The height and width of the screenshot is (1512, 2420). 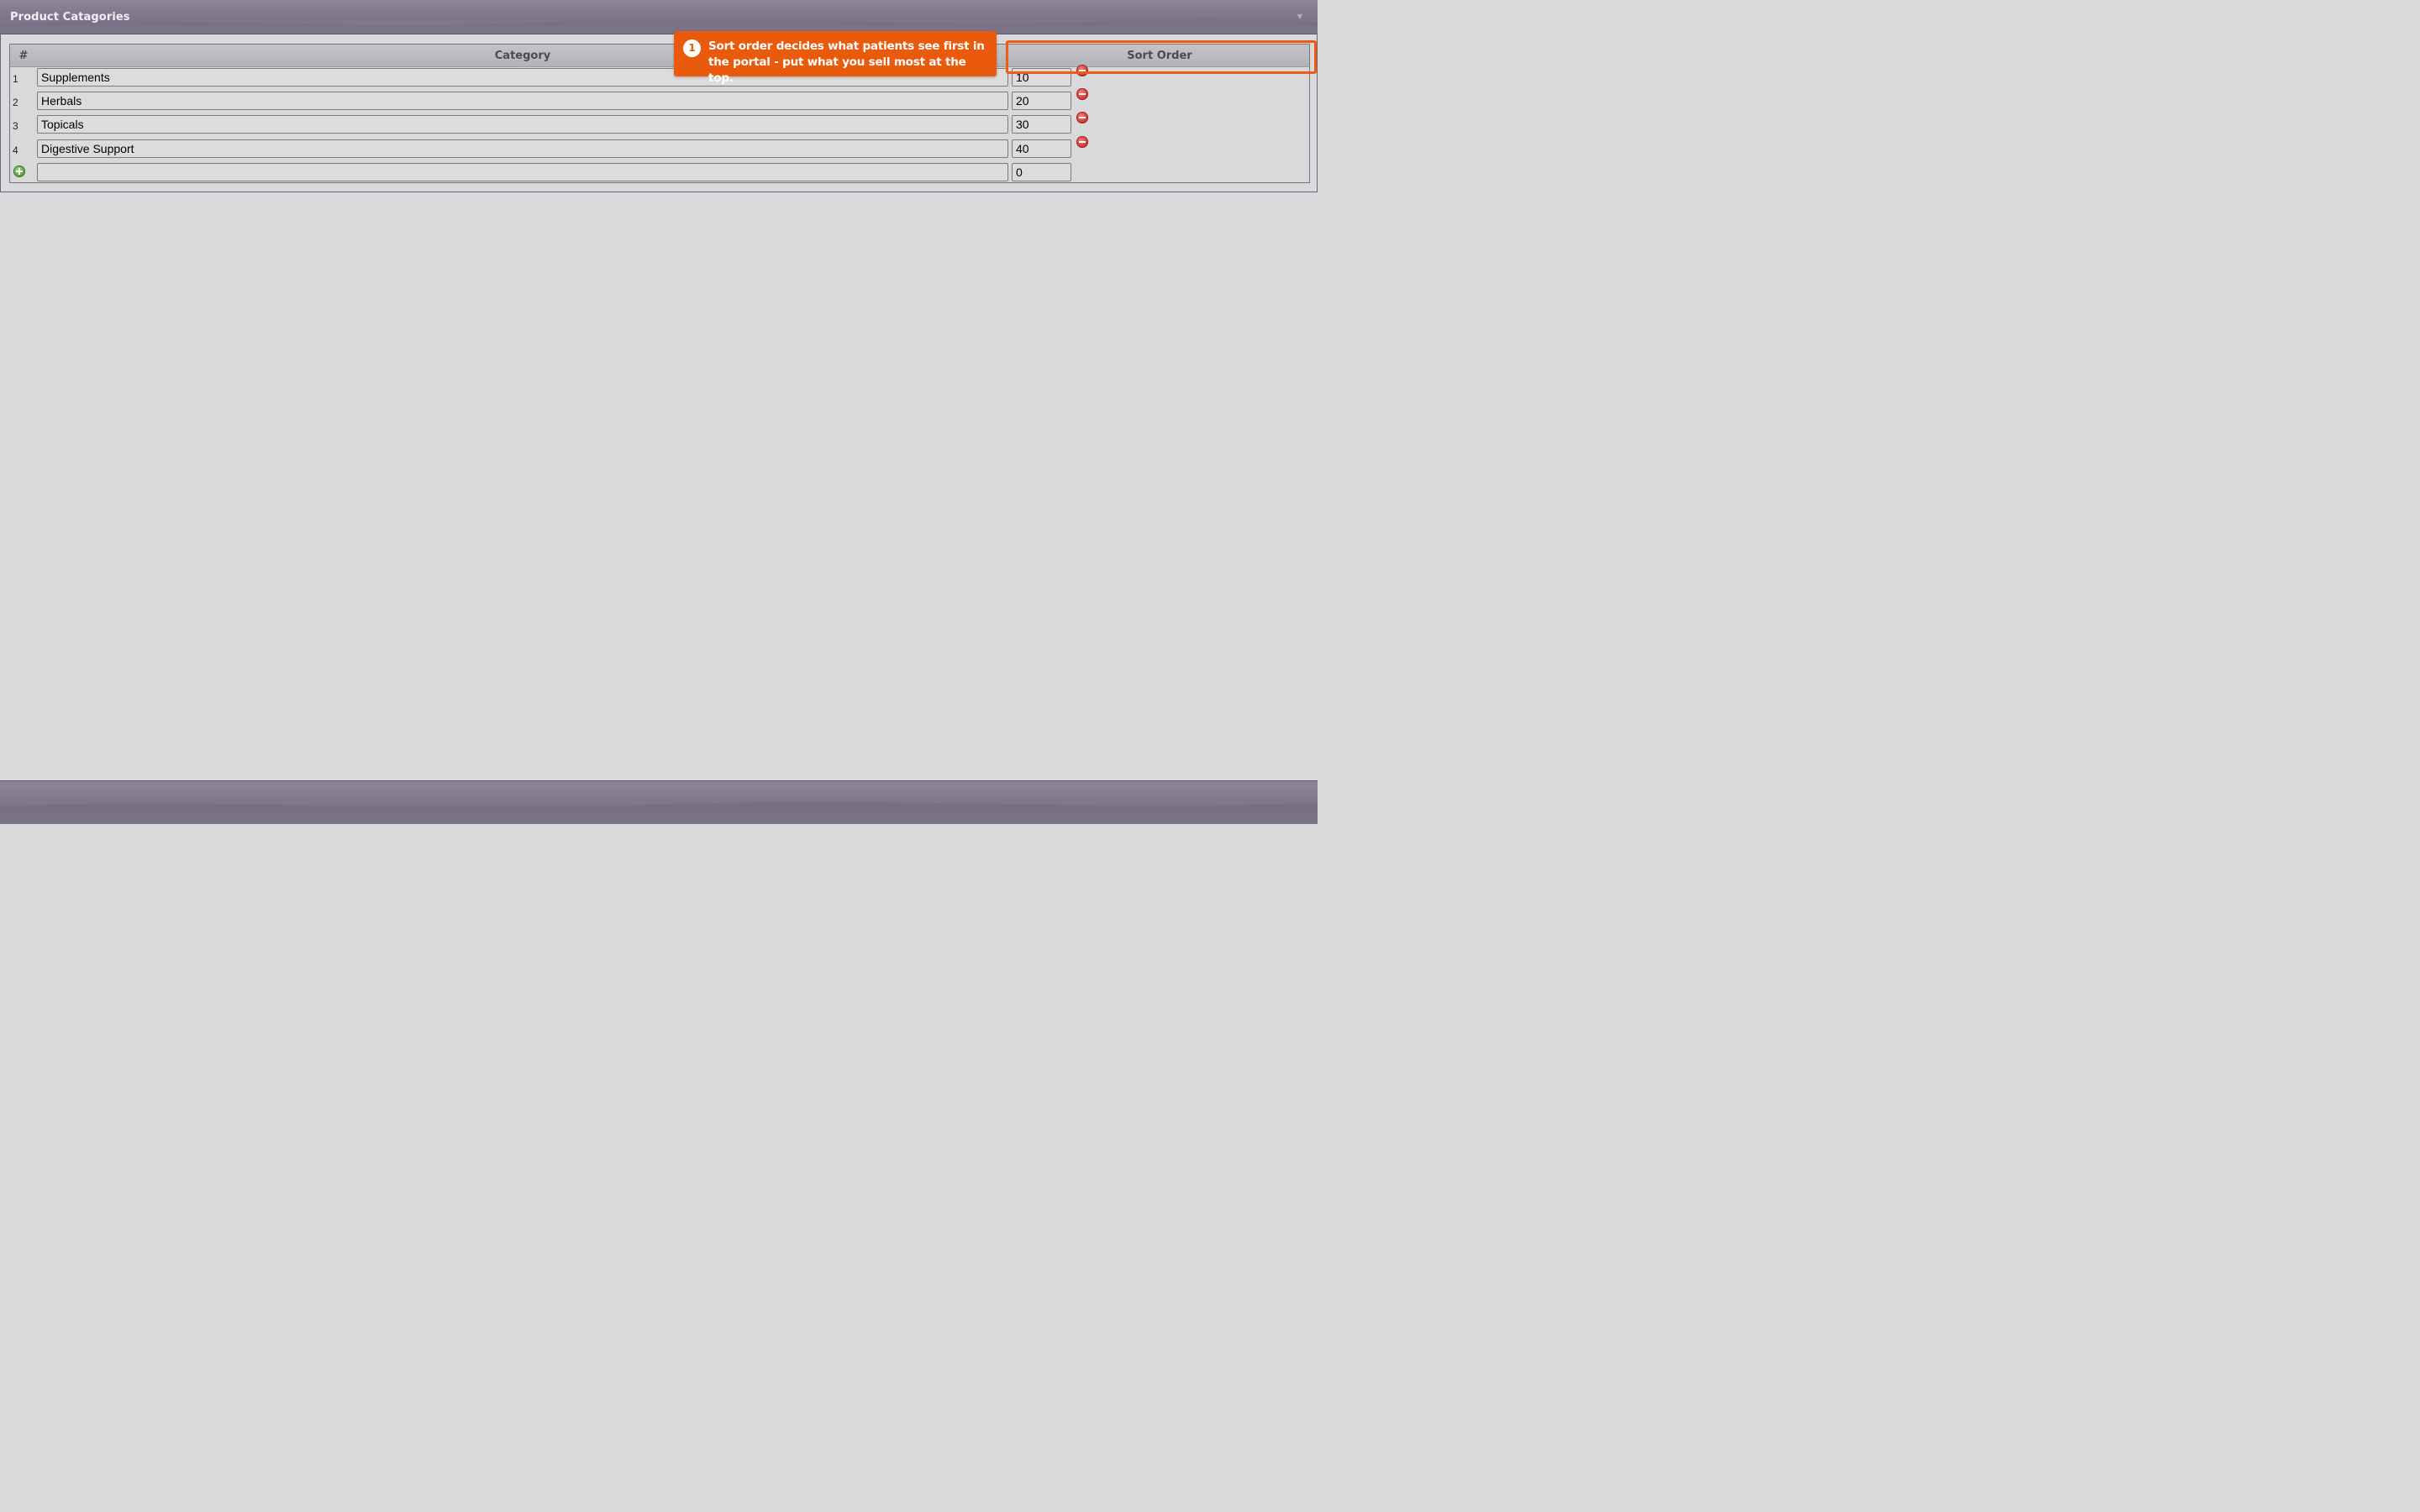 What do you see at coordinates (659, 812) in the screenshot?
I see `footer-wave-decoration` at bounding box center [659, 812].